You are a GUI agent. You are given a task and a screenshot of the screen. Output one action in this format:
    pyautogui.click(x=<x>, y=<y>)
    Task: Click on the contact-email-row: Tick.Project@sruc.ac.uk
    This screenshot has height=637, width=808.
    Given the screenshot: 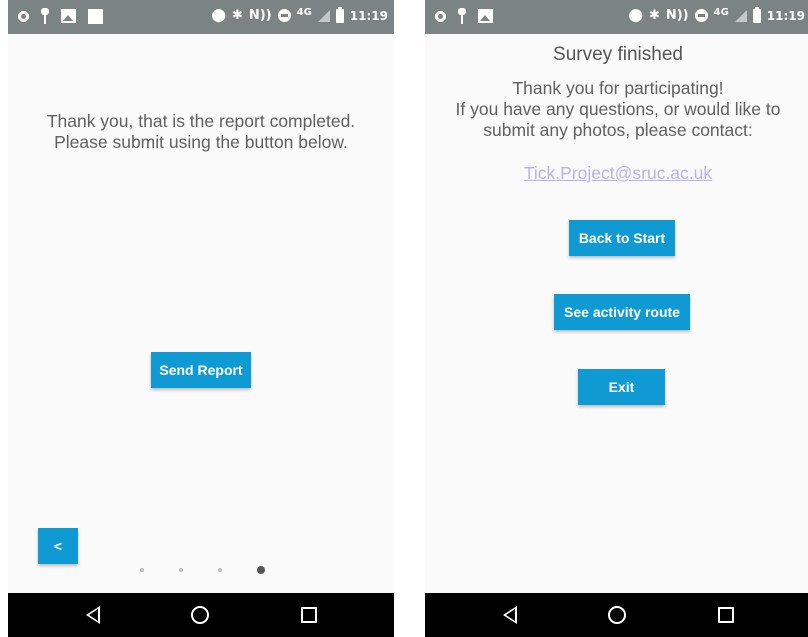 What is the action you would take?
    pyautogui.click(x=618, y=173)
    